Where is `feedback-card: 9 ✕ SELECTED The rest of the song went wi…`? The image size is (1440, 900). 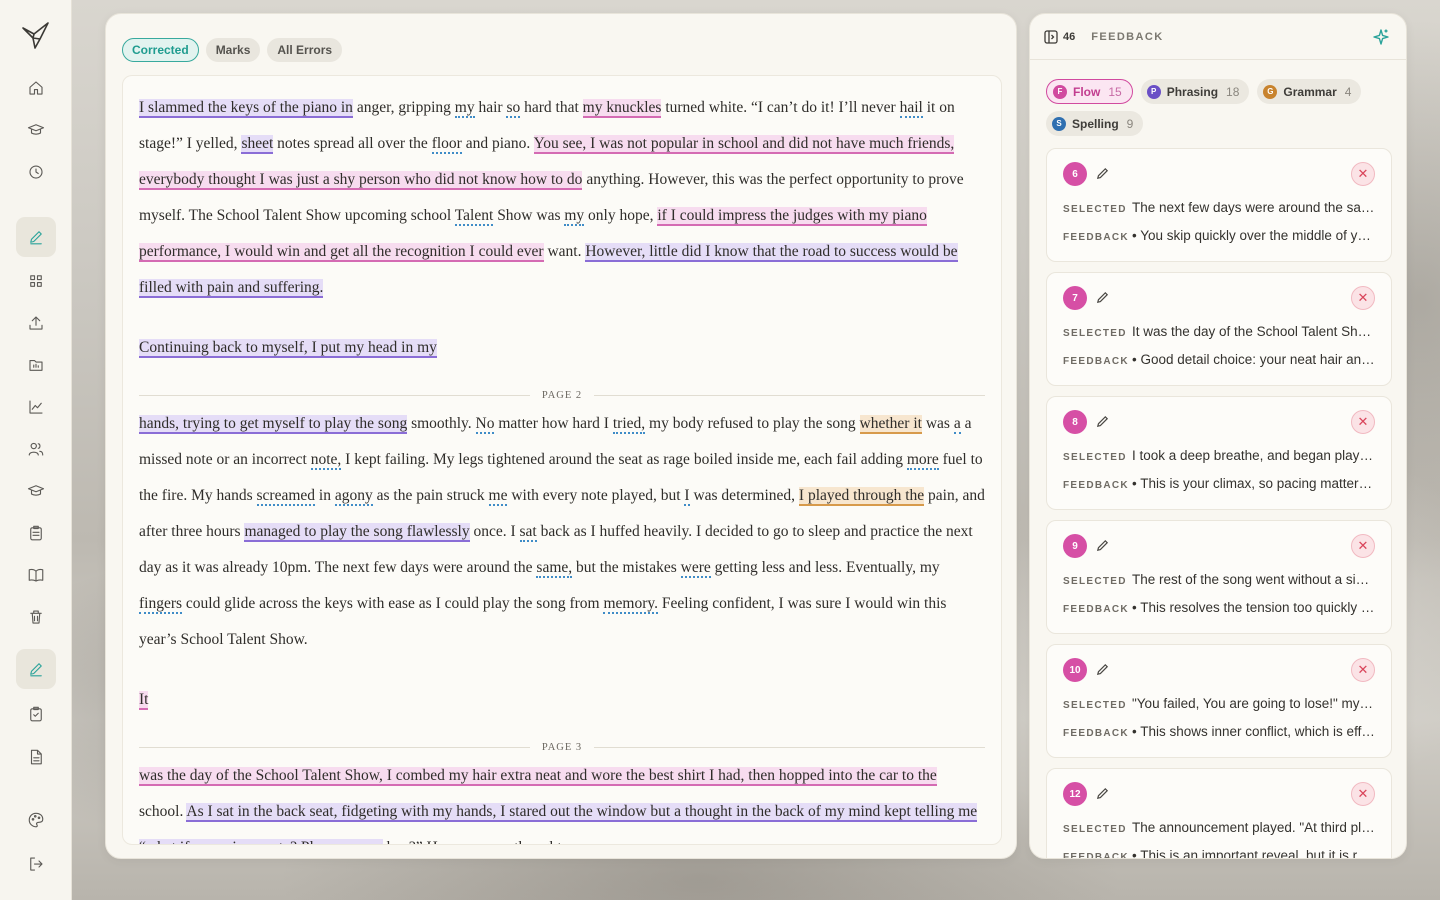
feedback-card: 9 ✕ SELECTED The rest of the song went wi… is located at coordinates (1219, 577).